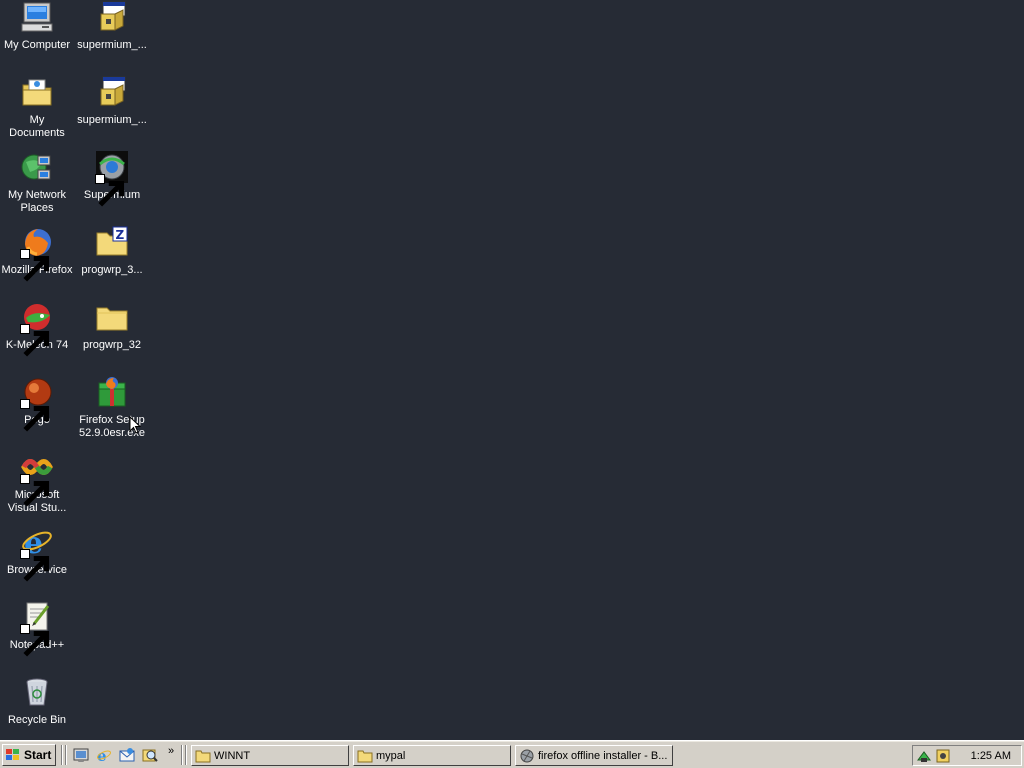 This screenshot has width=1024, height=768. I want to click on network-places-icon, so click(37, 167).